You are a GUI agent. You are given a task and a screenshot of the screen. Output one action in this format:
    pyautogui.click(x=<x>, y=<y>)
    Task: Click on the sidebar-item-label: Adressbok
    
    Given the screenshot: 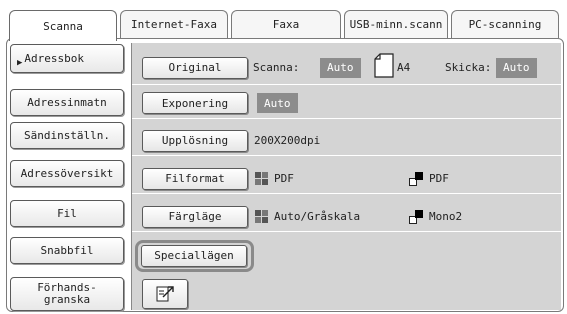 What is the action you would take?
    pyautogui.click(x=54, y=58)
    